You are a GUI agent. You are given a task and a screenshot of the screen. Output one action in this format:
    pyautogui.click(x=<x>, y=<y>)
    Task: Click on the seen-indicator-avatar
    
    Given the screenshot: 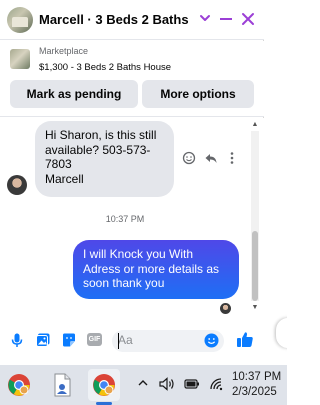 What is the action you would take?
    pyautogui.click(x=225, y=308)
    